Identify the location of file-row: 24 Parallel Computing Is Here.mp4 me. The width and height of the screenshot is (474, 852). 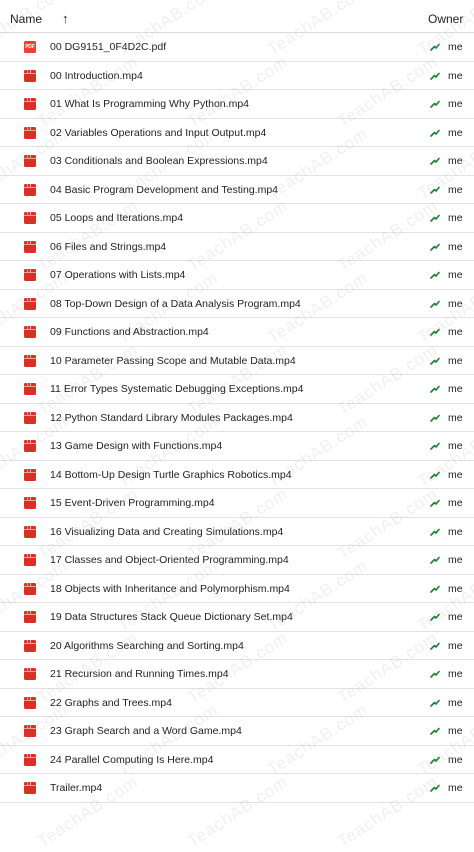
(237, 760).